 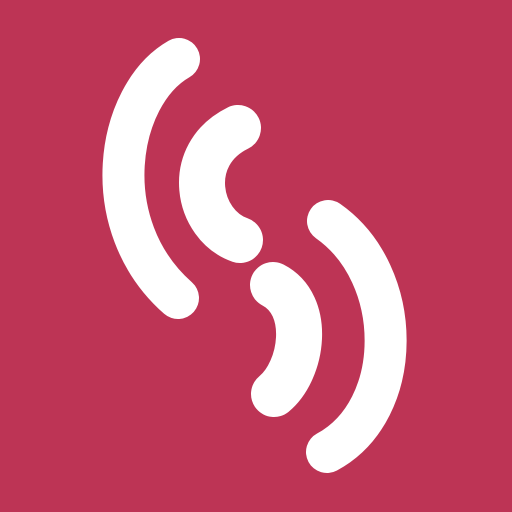 What do you see at coordinates (221, 184) in the screenshot?
I see `inner-wave-upper-left` at bounding box center [221, 184].